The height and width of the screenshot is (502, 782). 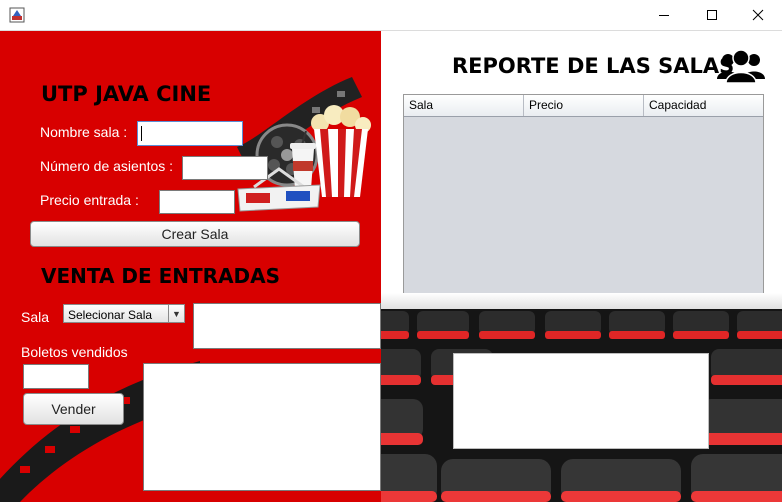 I want to click on venta-entradas-title: VENTA DE ENTRADAS, so click(x=161, y=276).